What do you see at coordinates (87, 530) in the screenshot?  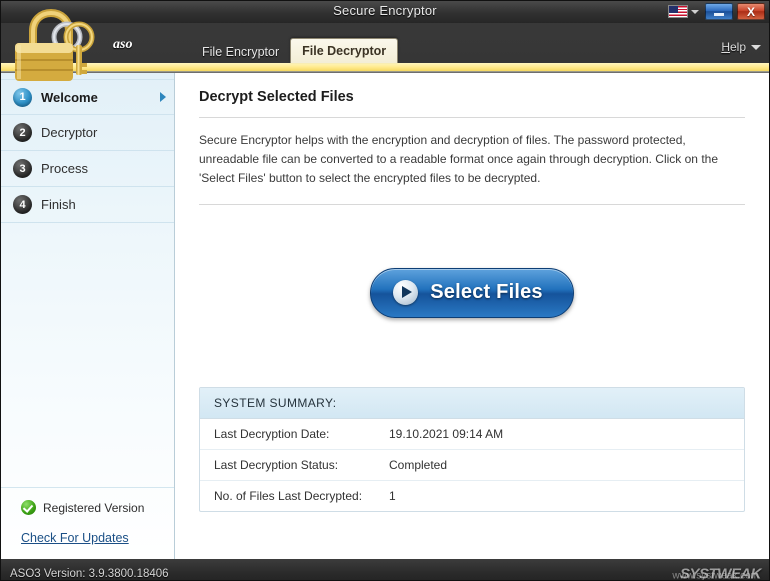 I see `check-for-updates-link: Check For Updates` at bounding box center [87, 530].